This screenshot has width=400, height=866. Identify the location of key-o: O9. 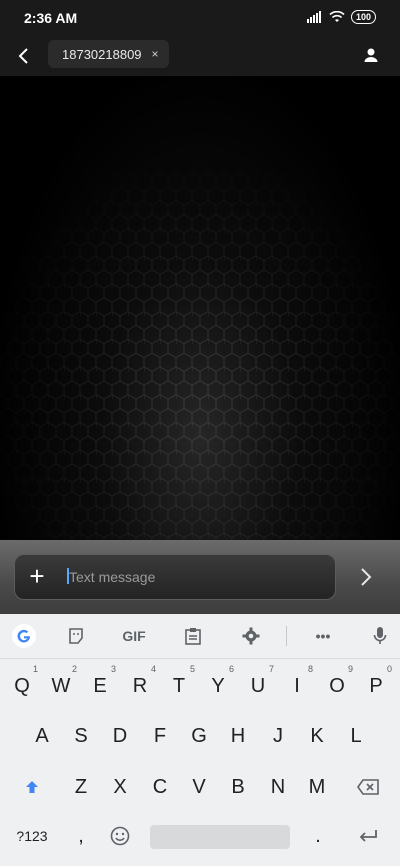
(337, 685).